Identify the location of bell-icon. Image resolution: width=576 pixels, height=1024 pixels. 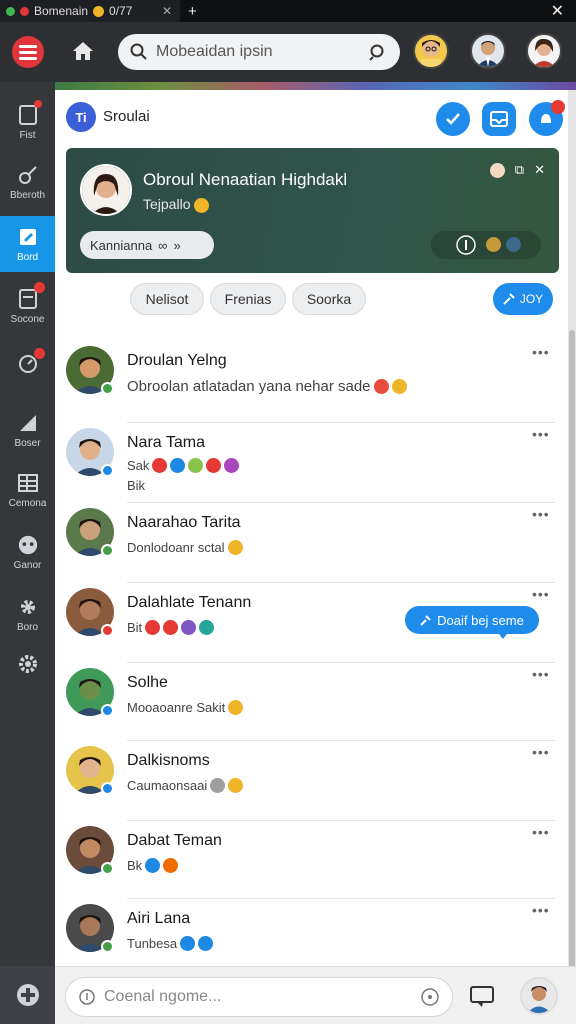
(546, 118).